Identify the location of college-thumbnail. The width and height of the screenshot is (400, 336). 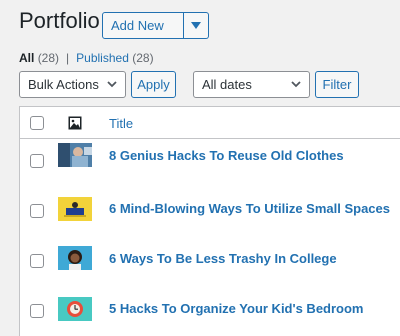
(75, 258).